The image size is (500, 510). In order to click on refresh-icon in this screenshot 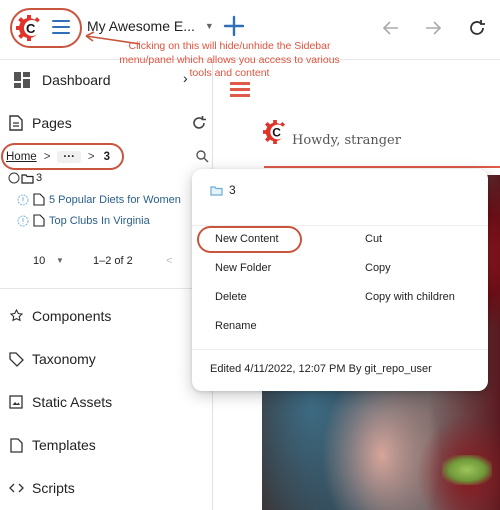, I will do `click(199, 123)`.